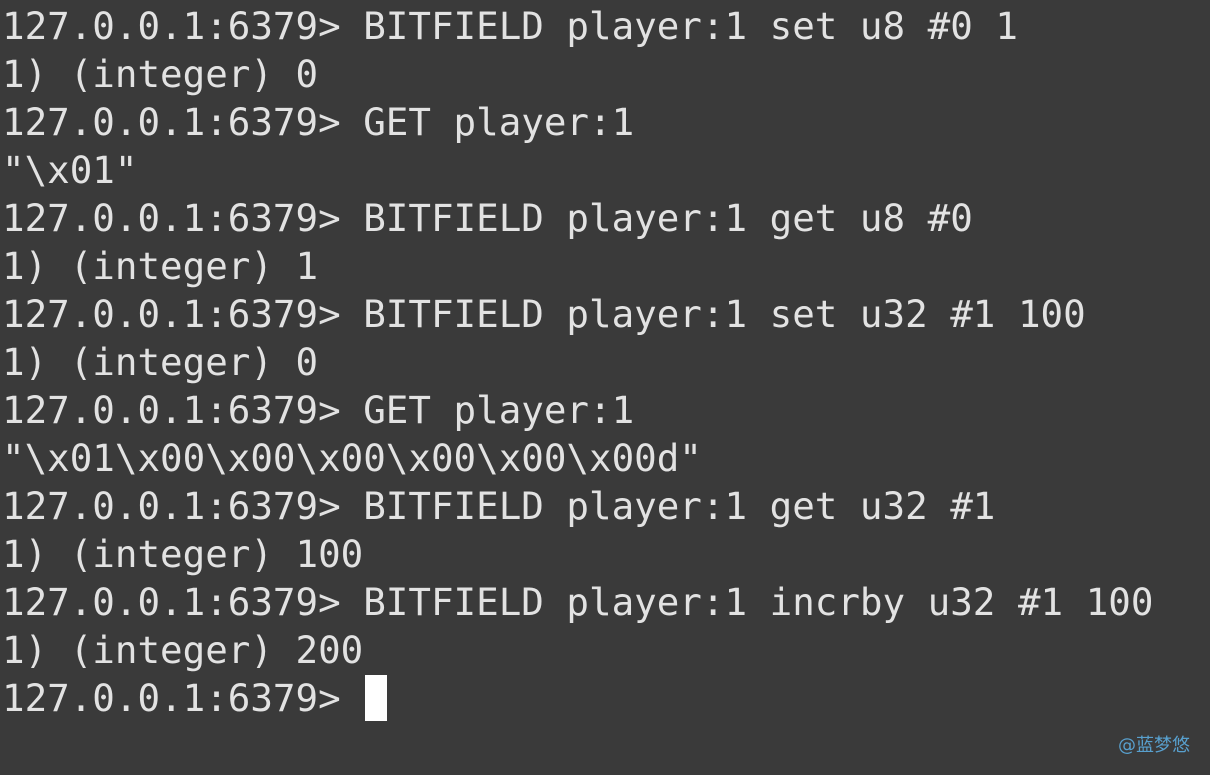 This screenshot has height=775, width=1210. What do you see at coordinates (183, 650) in the screenshot?
I see `output-text: 1) (integer) 200` at bounding box center [183, 650].